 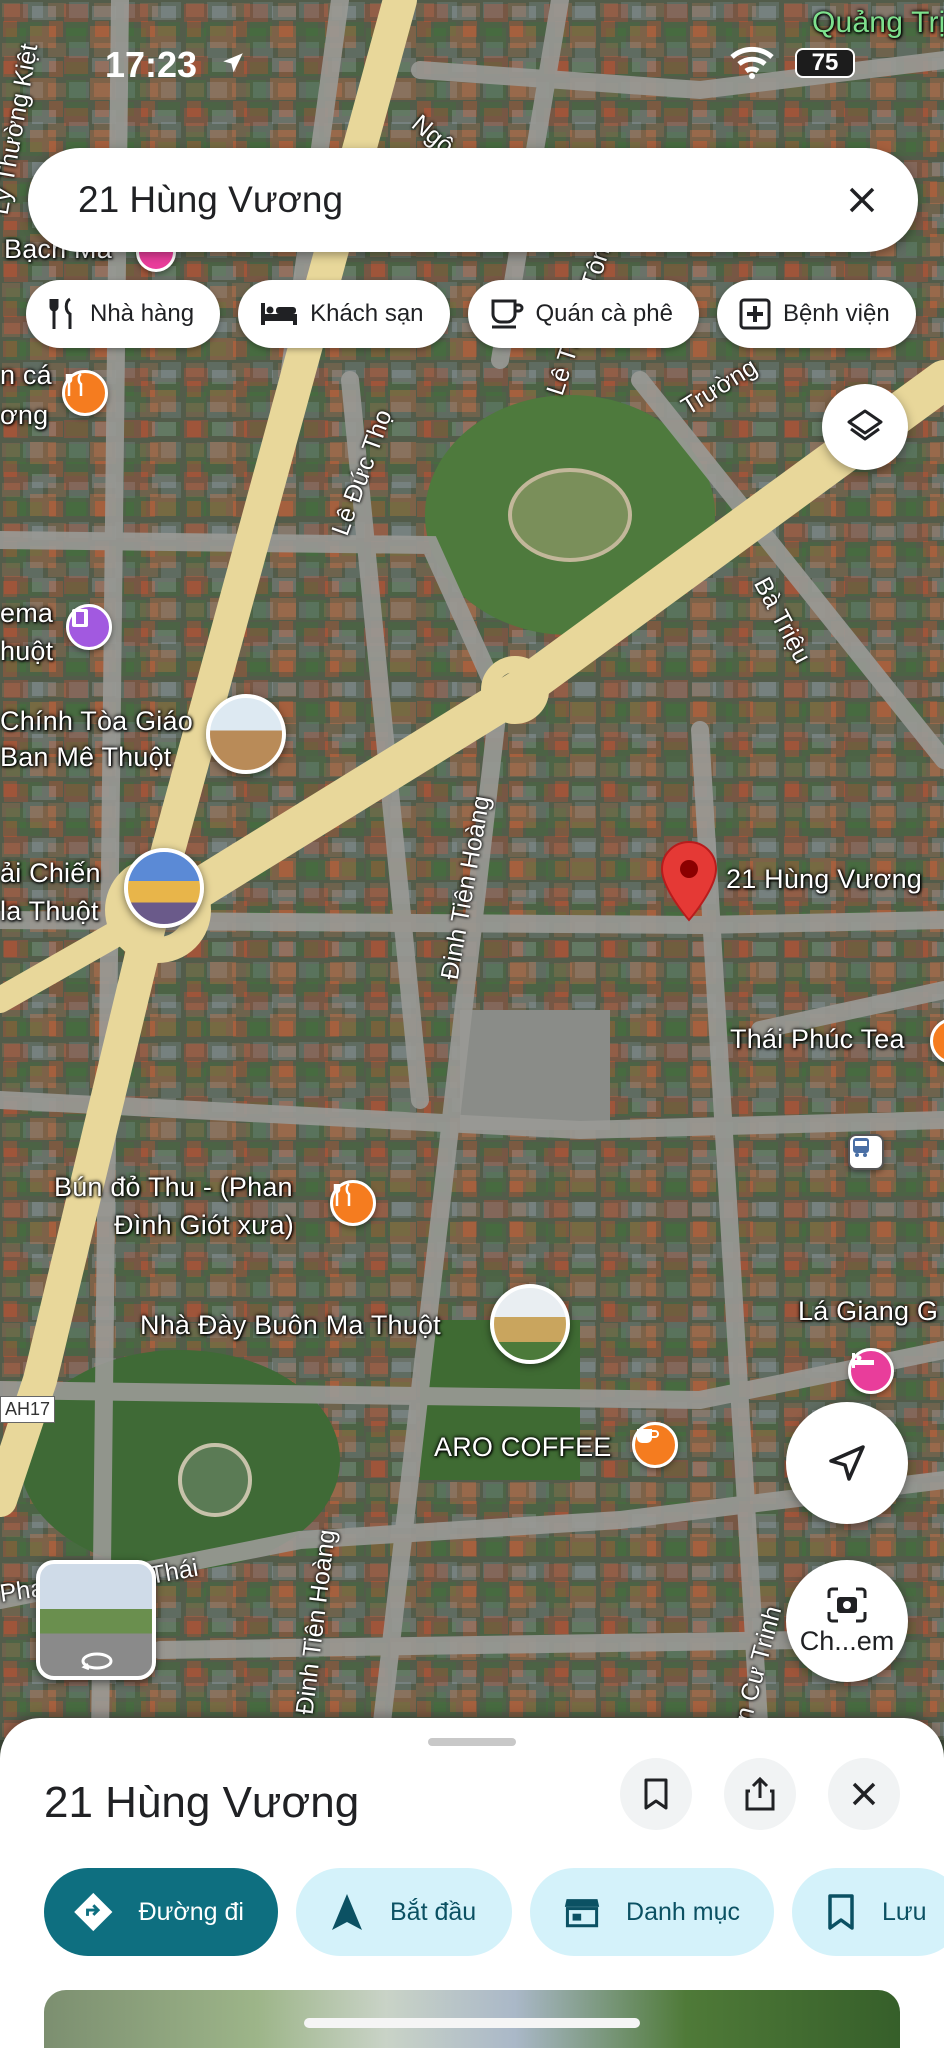 I want to click on hotel-icon, so click(x=279, y=314).